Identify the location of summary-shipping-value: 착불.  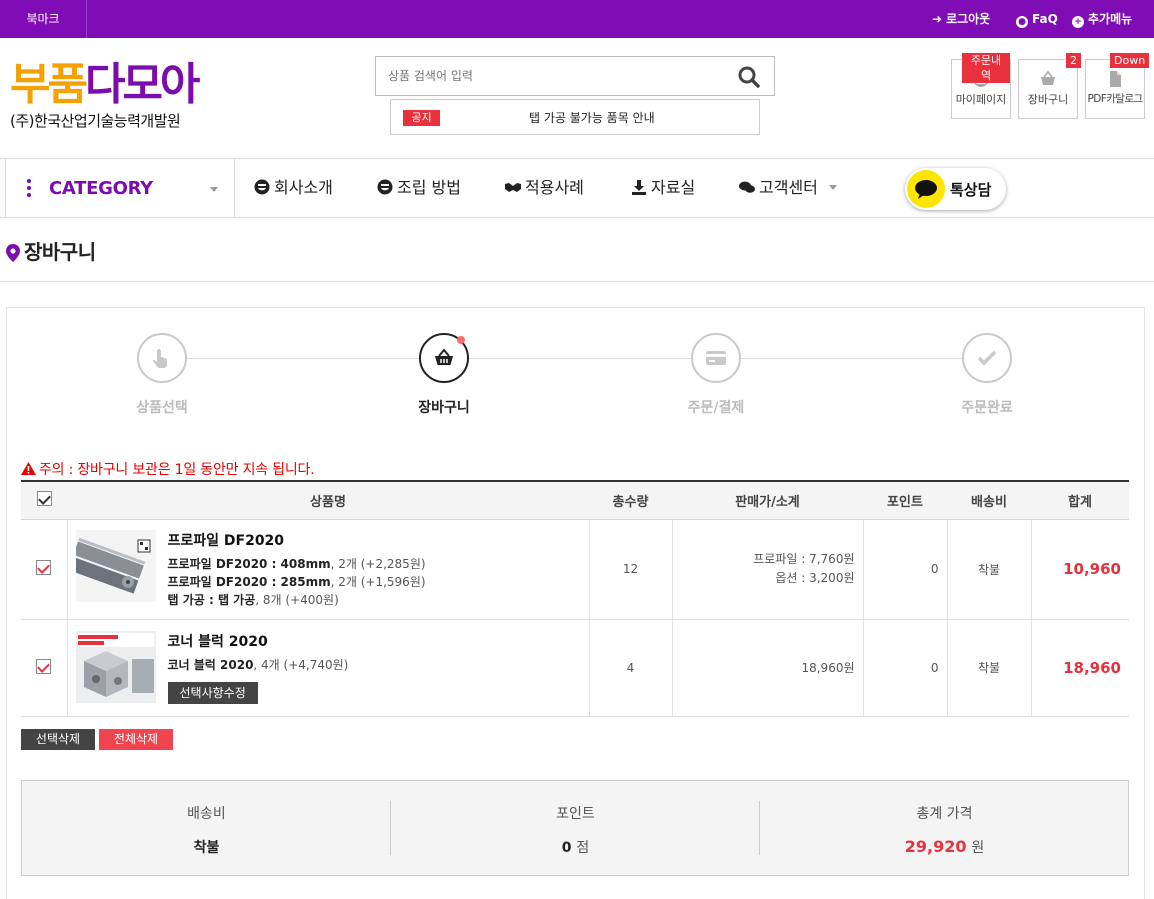
(206, 848).